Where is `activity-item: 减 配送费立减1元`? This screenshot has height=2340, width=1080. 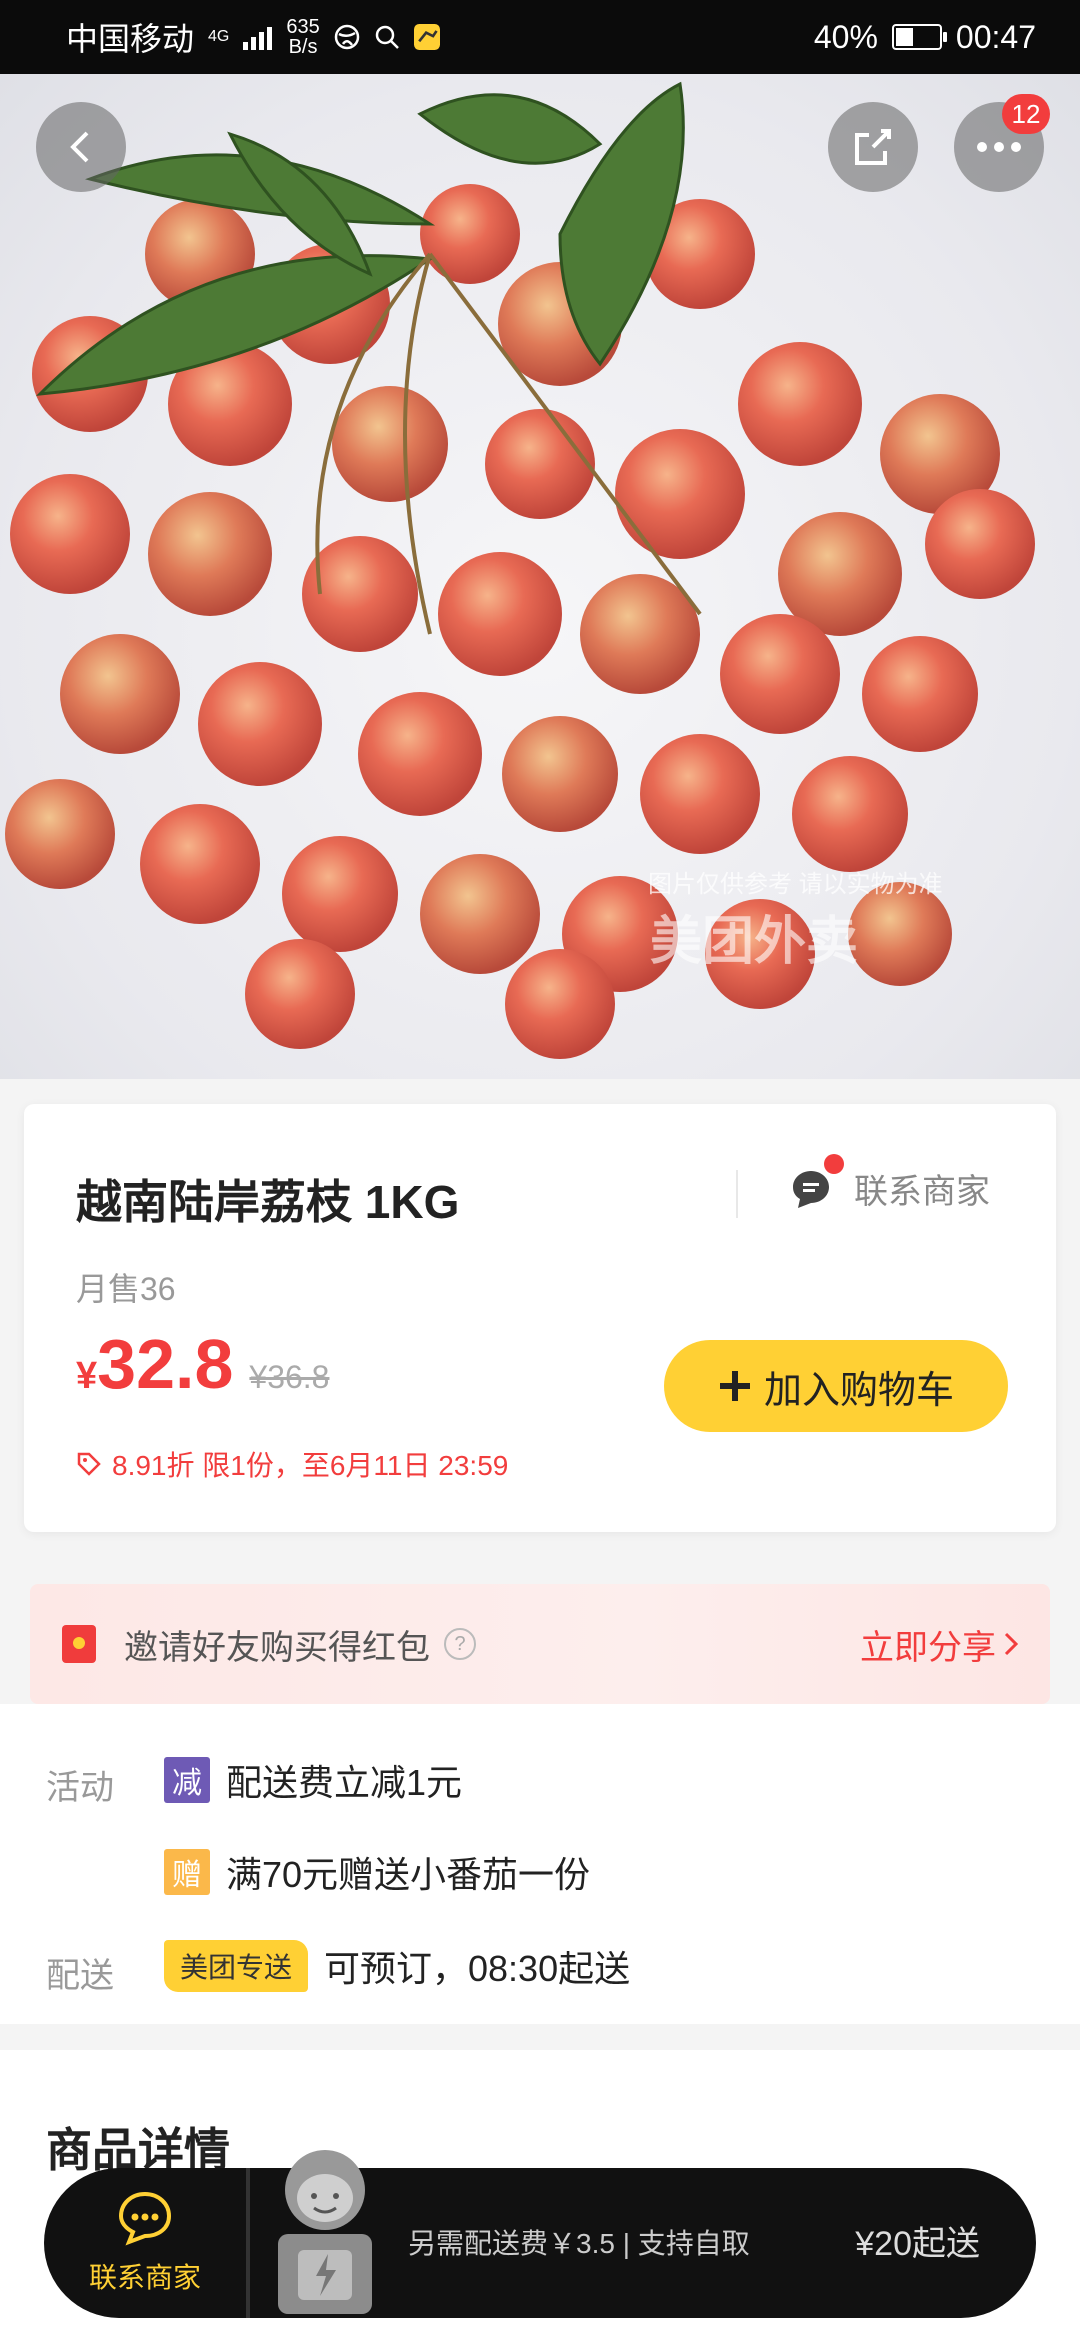
activity-item: 减 配送费立减1元 is located at coordinates (313, 1780).